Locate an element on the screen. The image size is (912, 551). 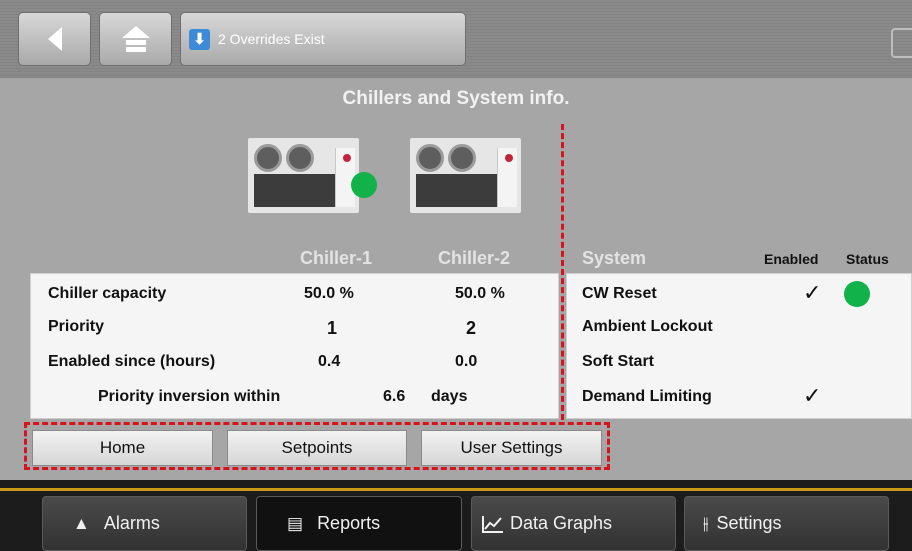
chiller-2-capacity: 50.0 % is located at coordinates (480, 293).